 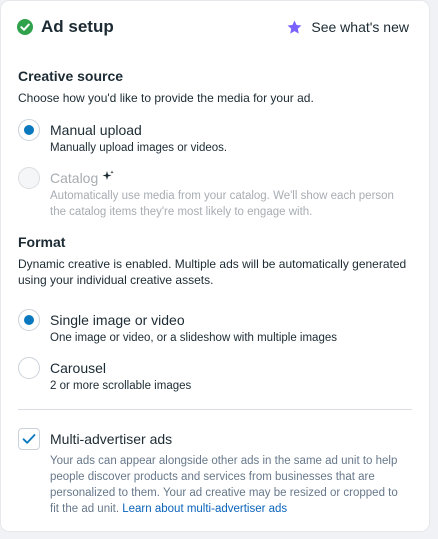 What do you see at coordinates (121, 386) in the screenshot?
I see `carousel-description: 2 or more scrollable images` at bounding box center [121, 386].